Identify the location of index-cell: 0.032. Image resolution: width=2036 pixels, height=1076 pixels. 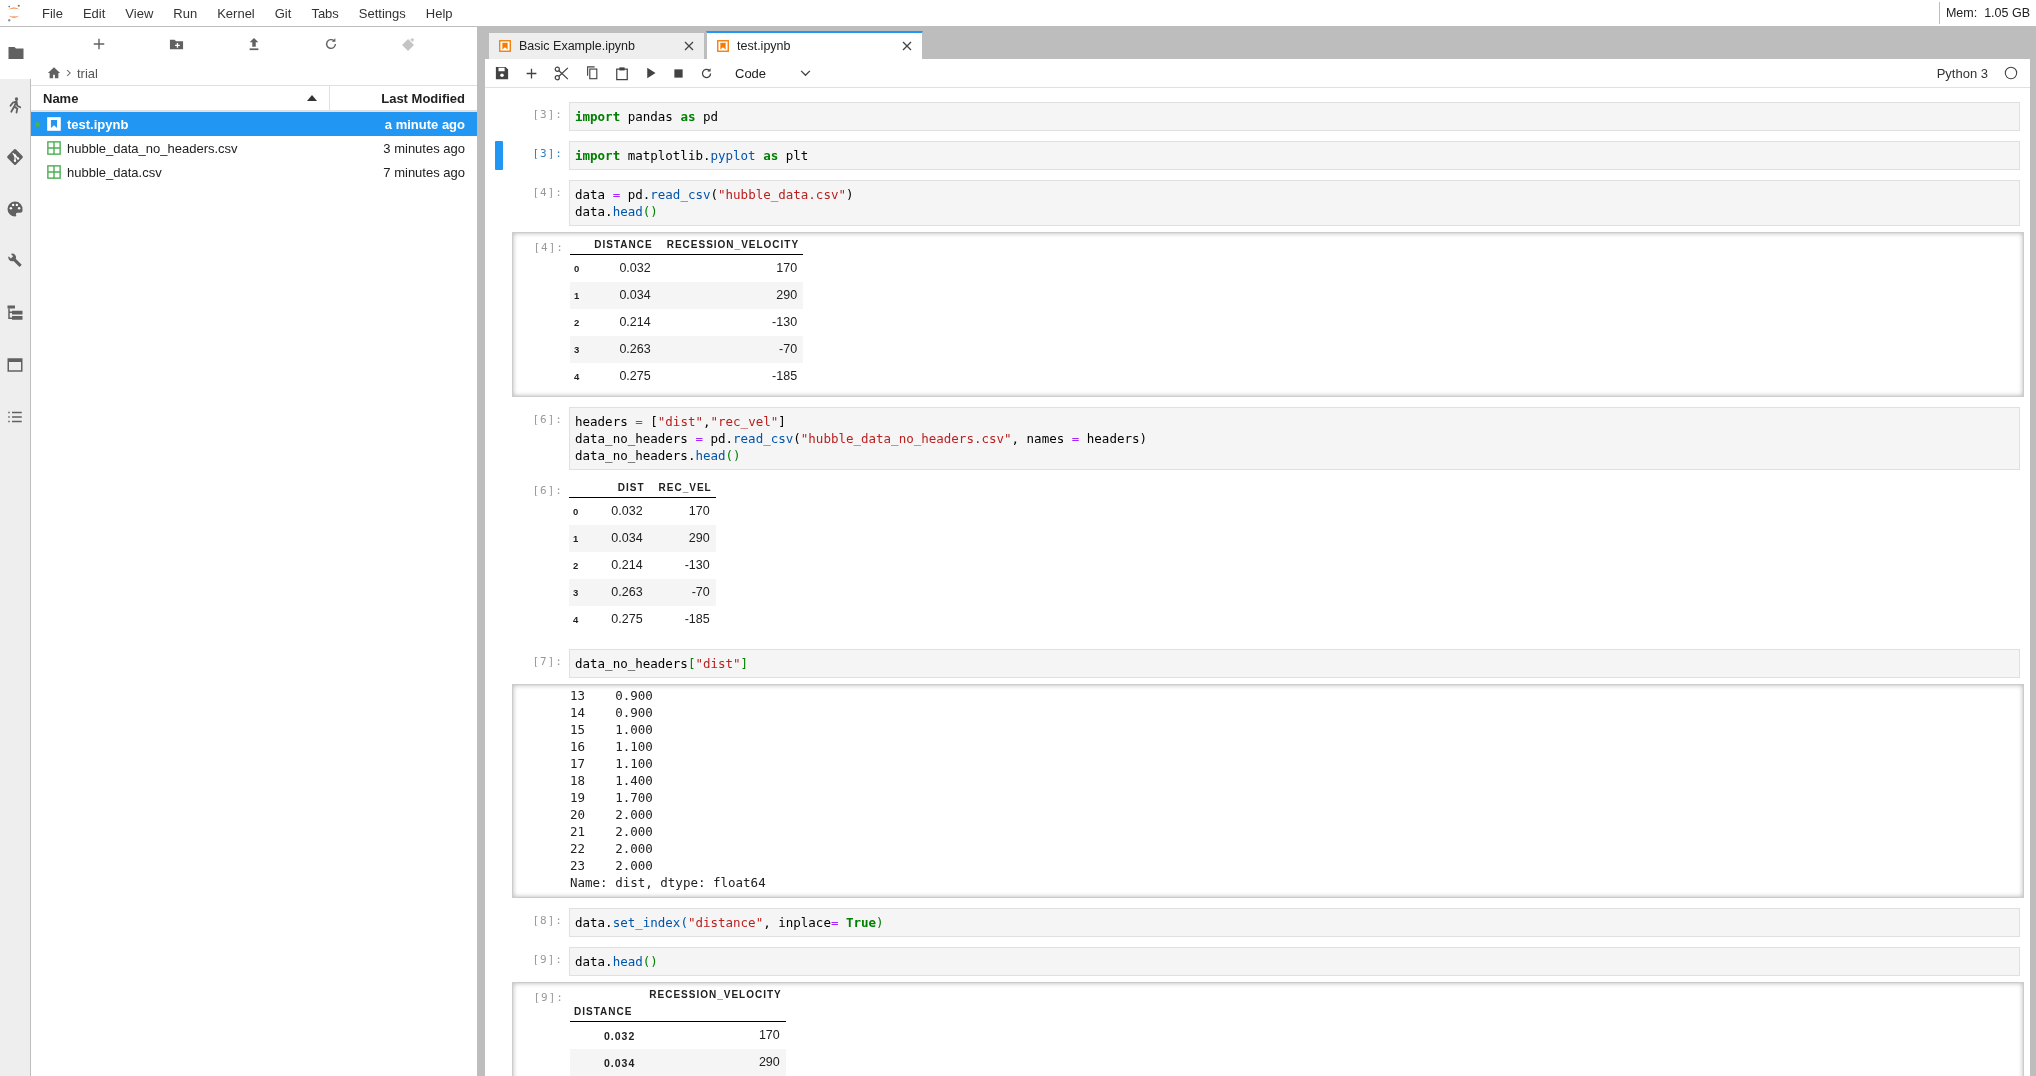
(605, 1035).